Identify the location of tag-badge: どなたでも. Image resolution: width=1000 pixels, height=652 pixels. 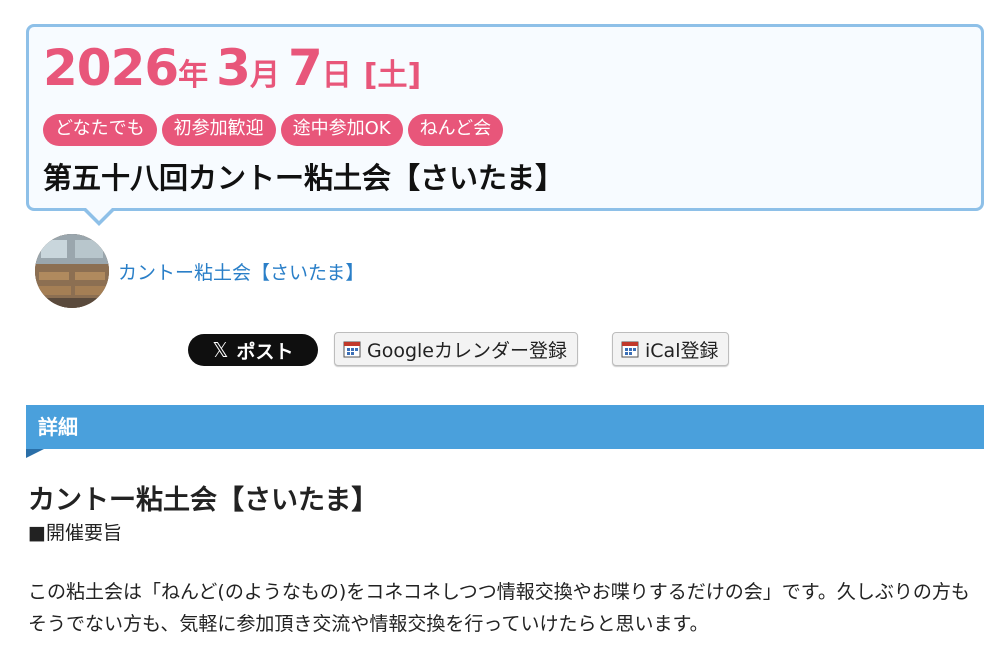
(100, 130).